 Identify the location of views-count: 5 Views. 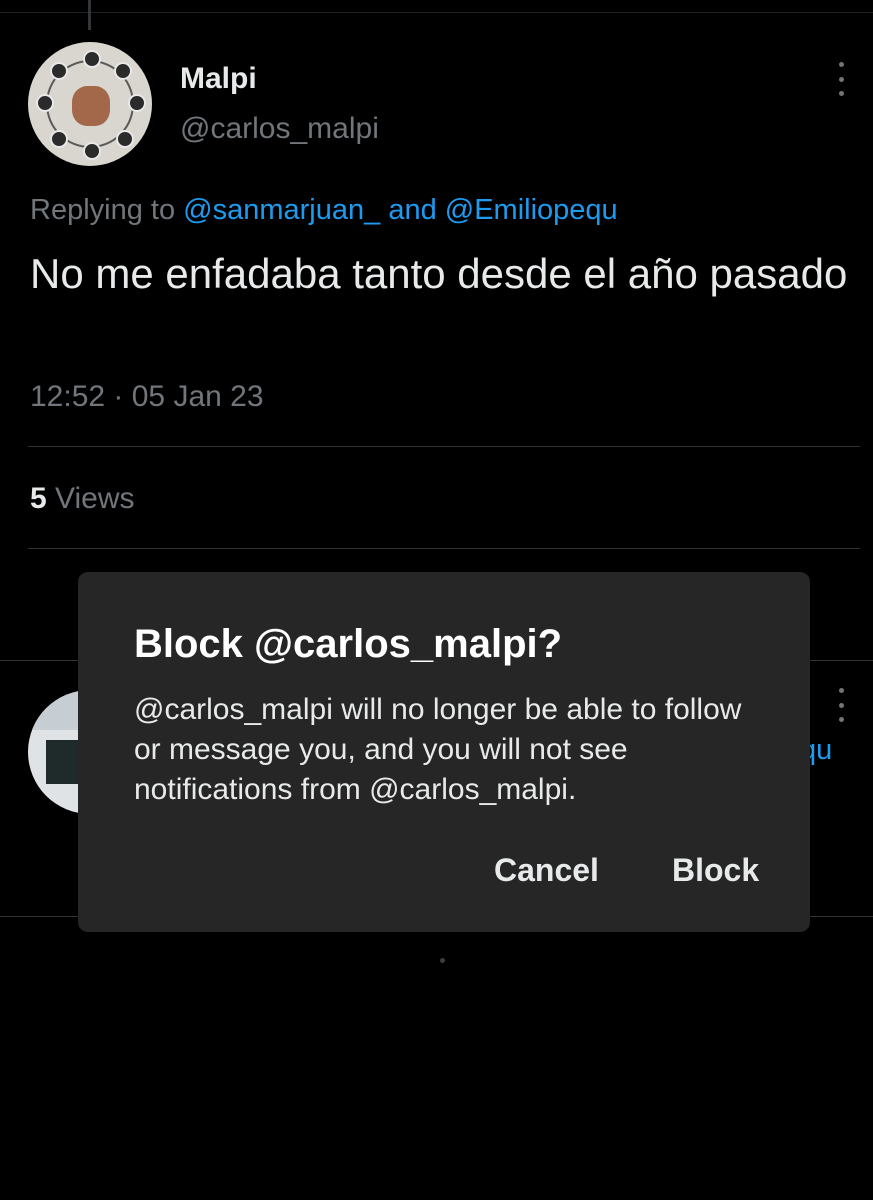
(82, 499).